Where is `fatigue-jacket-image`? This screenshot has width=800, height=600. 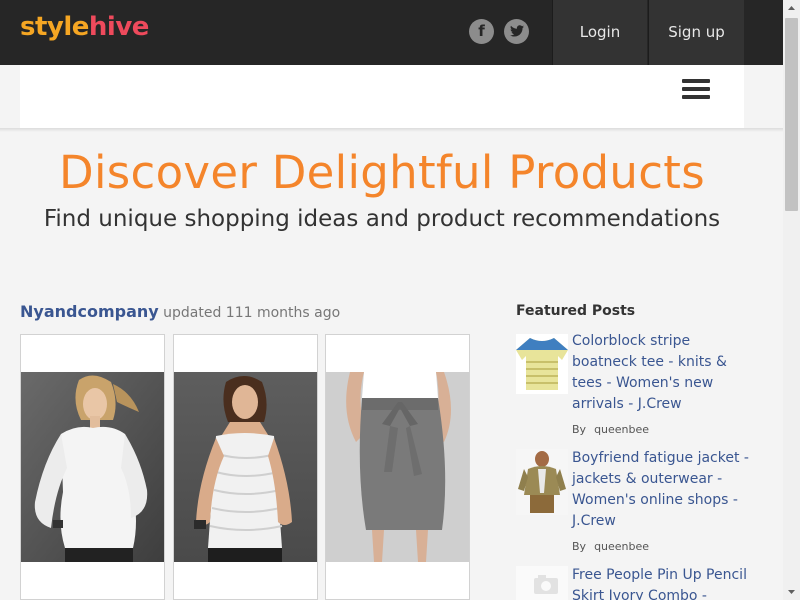
fatigue-jacket-image is located at coordinates (542, 482).